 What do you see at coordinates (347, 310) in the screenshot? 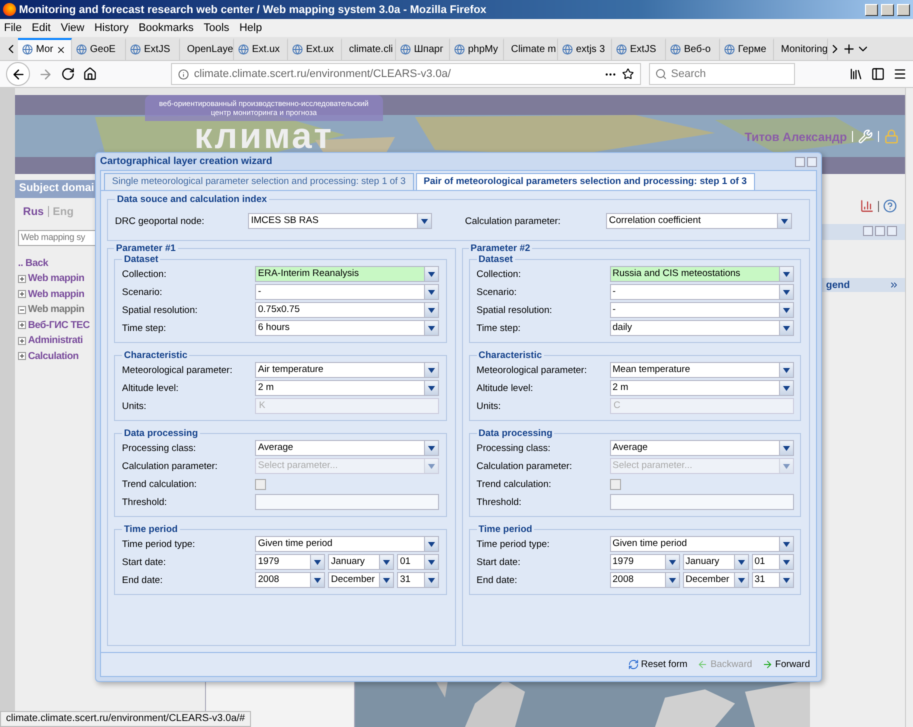
I see `select-field: 0.75x0.75` at bounding box center [347, 310].